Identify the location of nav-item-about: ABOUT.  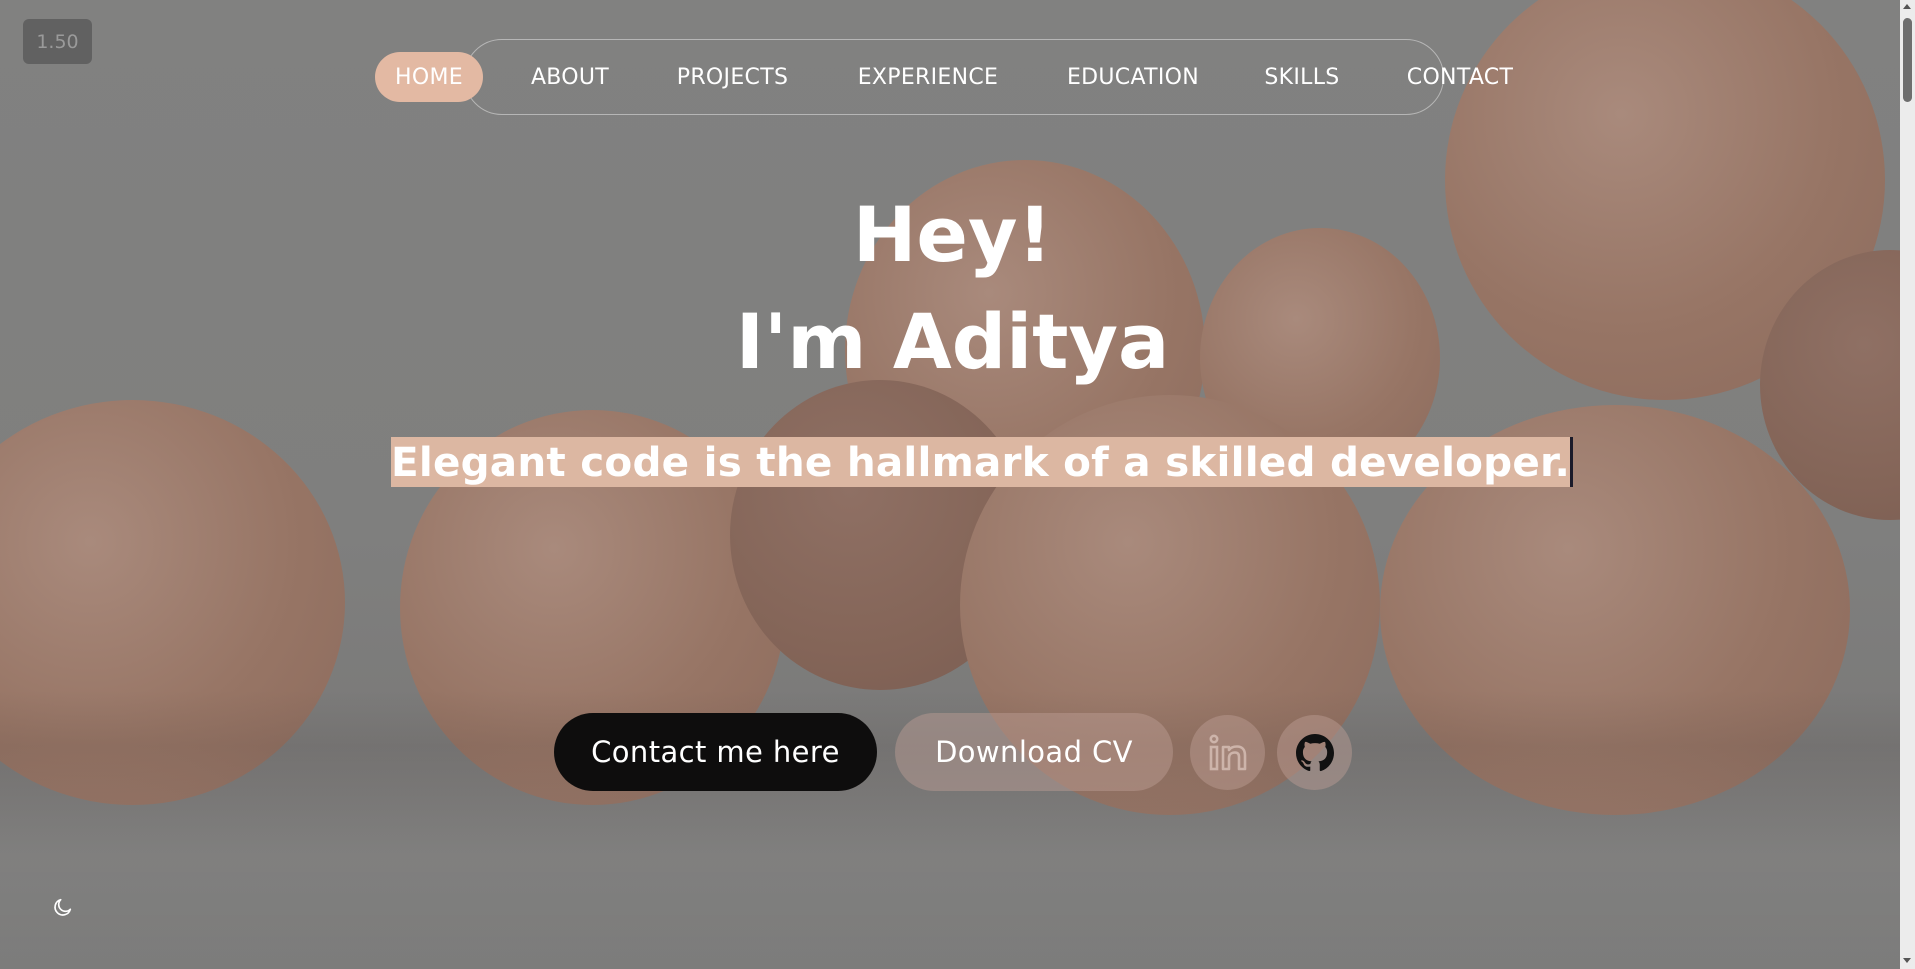
(570, 77).